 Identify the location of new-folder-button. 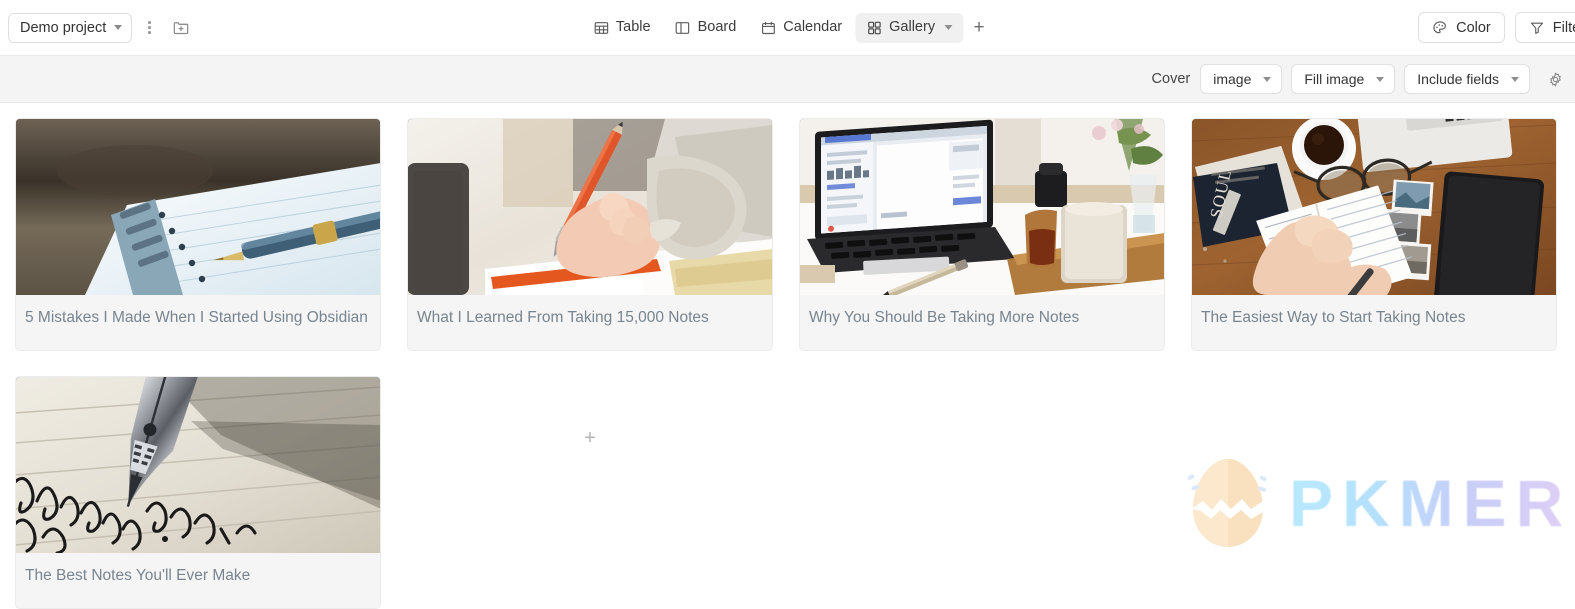
(181, 28).